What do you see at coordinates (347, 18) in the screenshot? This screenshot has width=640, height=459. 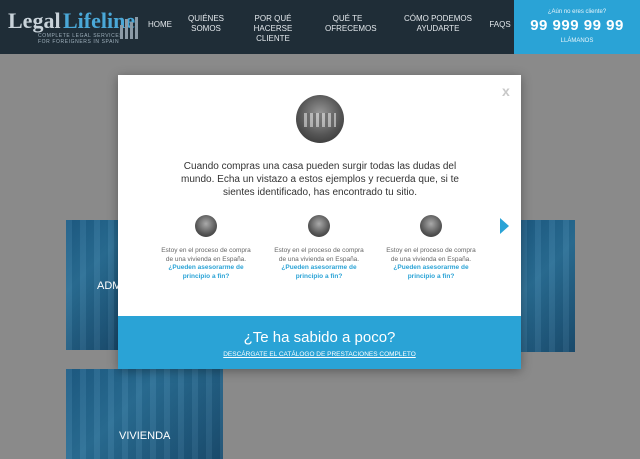 I see `nav-que-line-1: QUÉ TE` at bounding box center [347, 18].